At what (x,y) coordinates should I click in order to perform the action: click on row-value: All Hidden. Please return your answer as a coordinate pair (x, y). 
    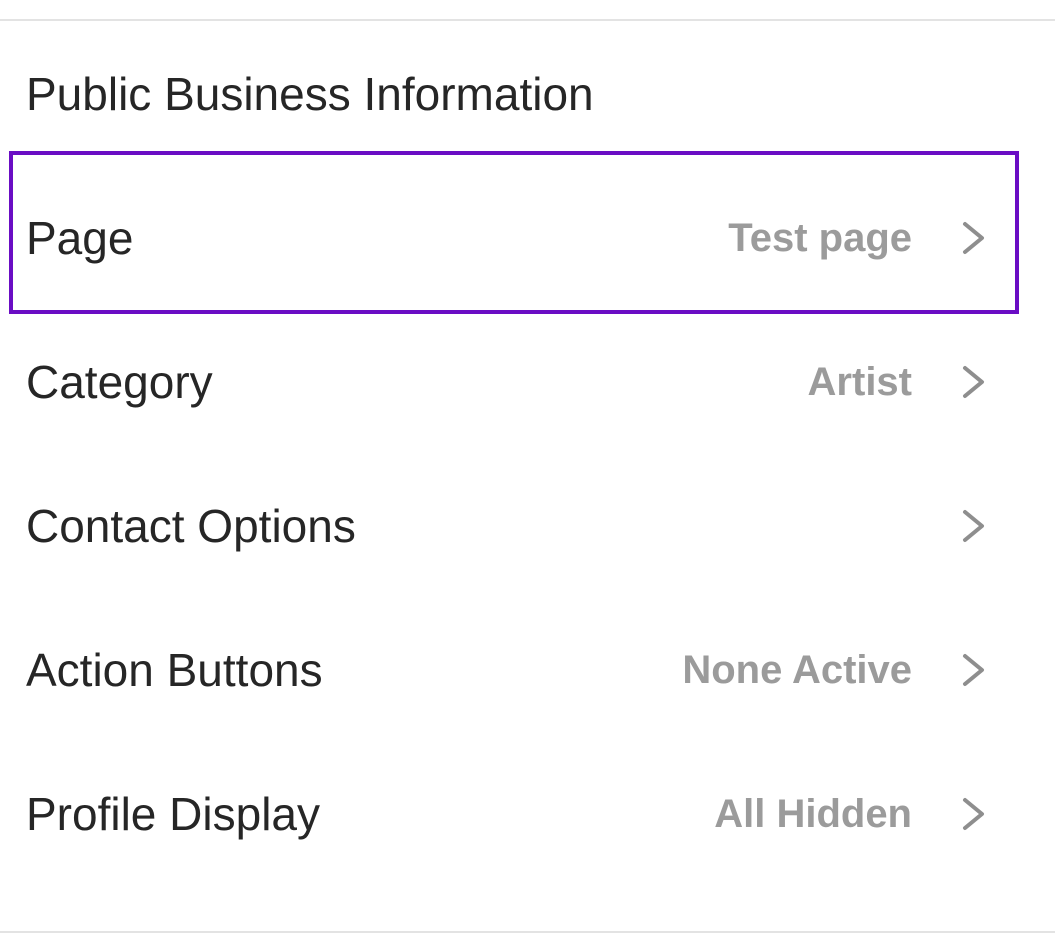
    Looking at the image, I should click on (813, 814).